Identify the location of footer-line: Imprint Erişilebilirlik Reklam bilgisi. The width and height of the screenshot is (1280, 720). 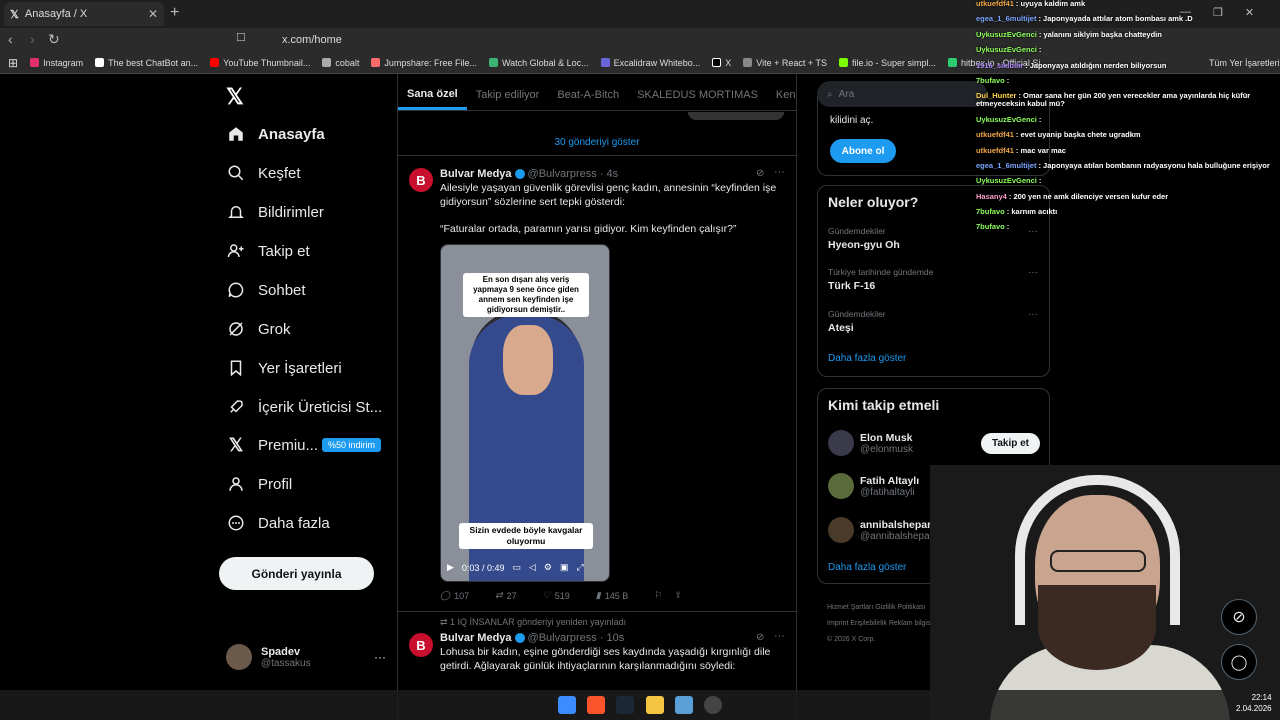
(879, 624).